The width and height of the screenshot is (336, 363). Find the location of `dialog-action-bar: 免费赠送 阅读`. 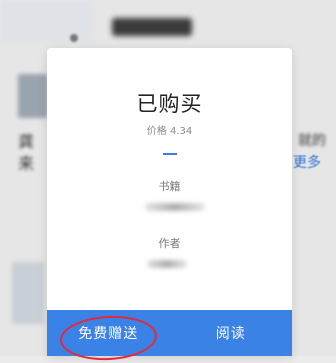

dialog-action-bar: 免费赠送 阅读 is located at coordinates (170, 336).